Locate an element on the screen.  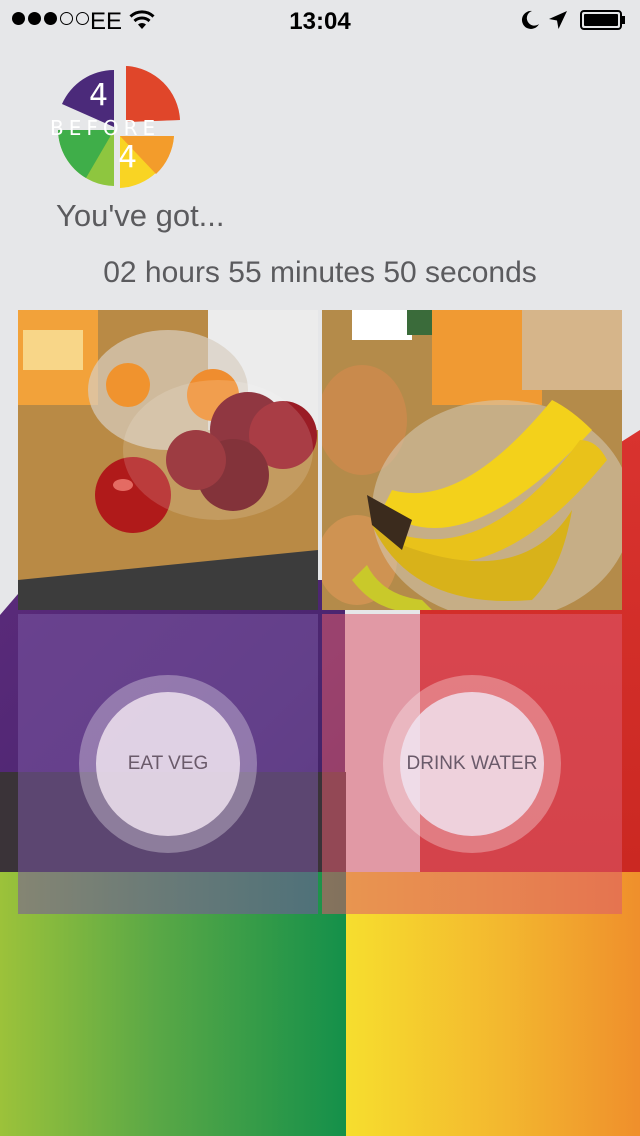
drink-water-ring: DRINK WATER is located at coordinates (472, 764).